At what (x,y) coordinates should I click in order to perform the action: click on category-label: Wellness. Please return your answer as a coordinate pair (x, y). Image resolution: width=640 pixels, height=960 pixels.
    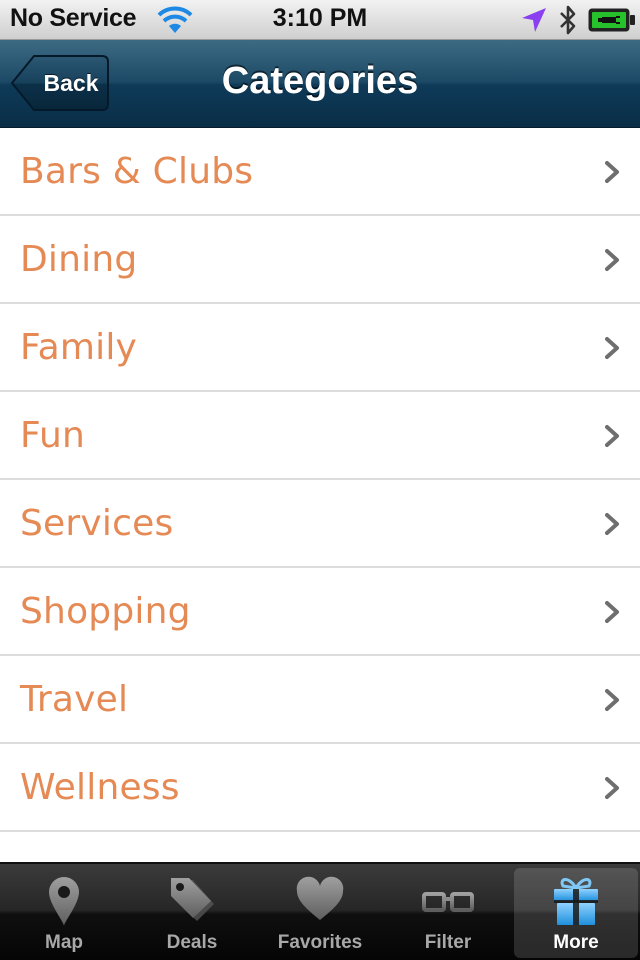
    Looking at the image, I should click on (100, 787).